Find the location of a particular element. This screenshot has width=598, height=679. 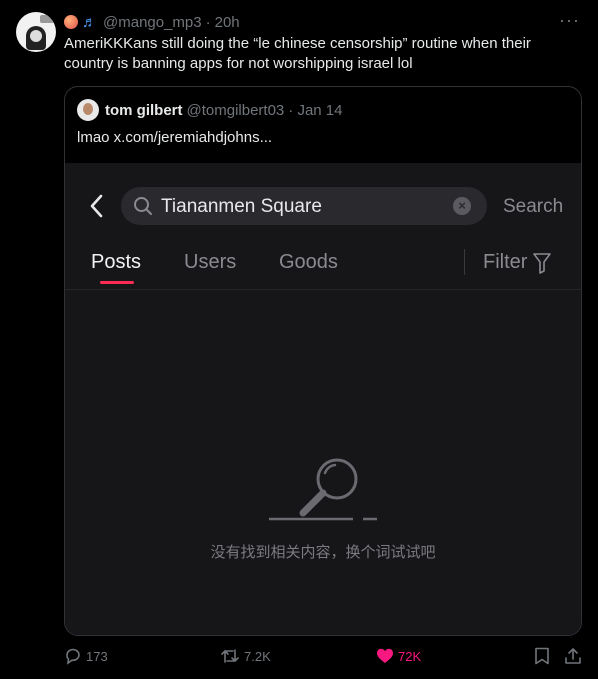

search-query-text: Tiananmen Square is located at coordinates (241, 206).